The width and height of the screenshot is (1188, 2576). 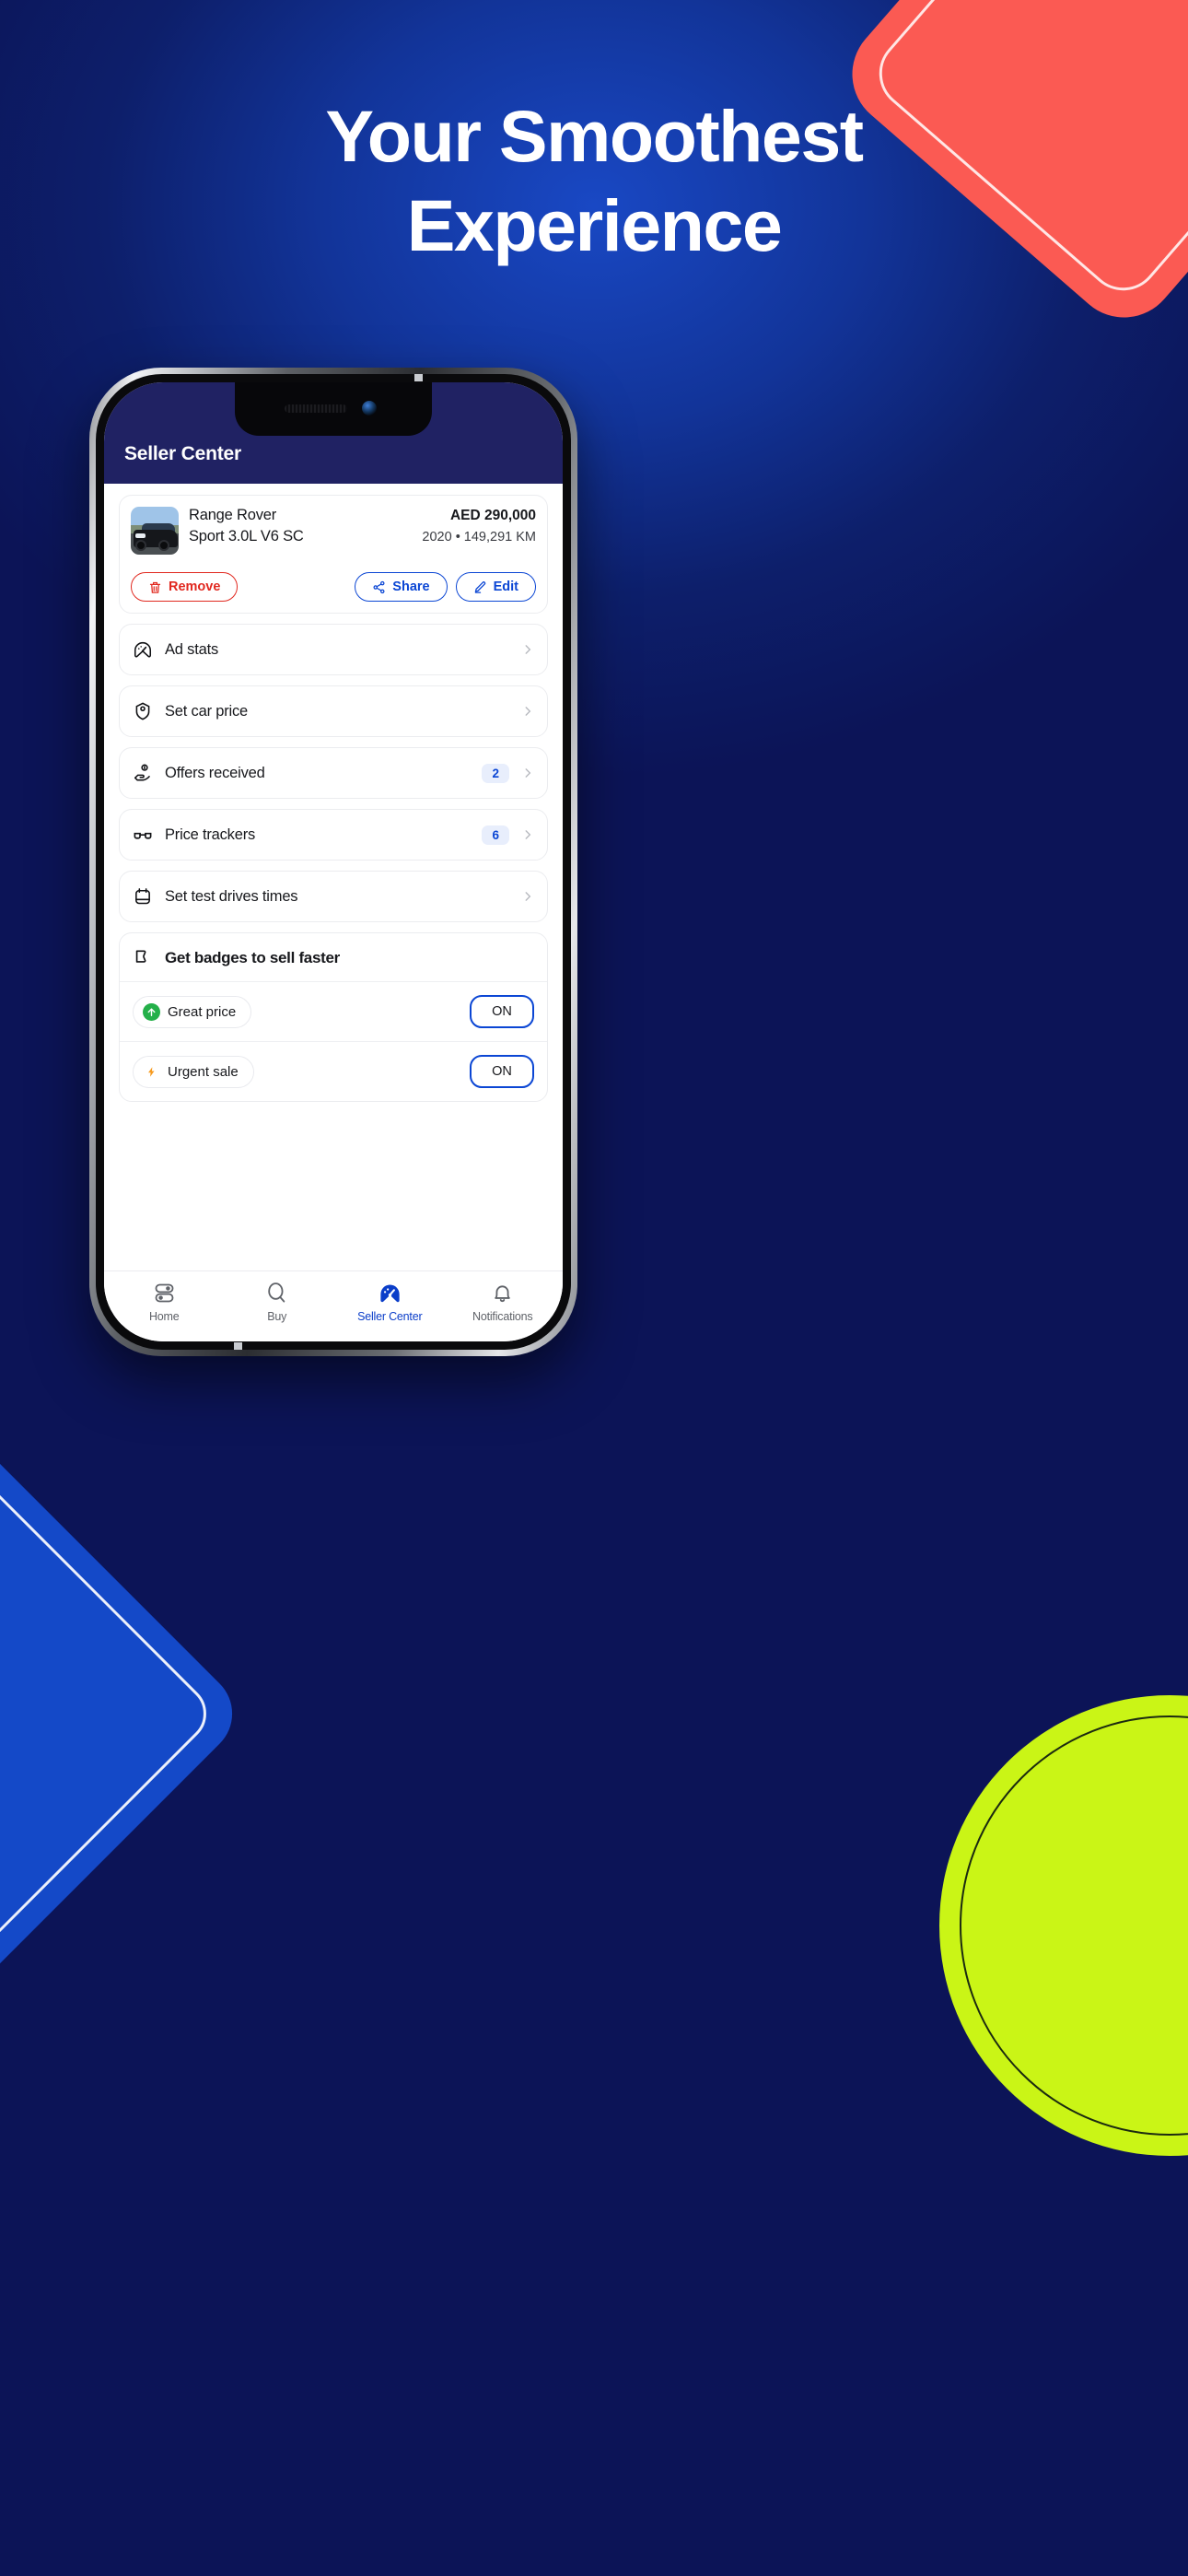 What do you see at coordinates (480, 587) in the screenshot?
I see `pencil-icon` at bounding box center [480, 587].